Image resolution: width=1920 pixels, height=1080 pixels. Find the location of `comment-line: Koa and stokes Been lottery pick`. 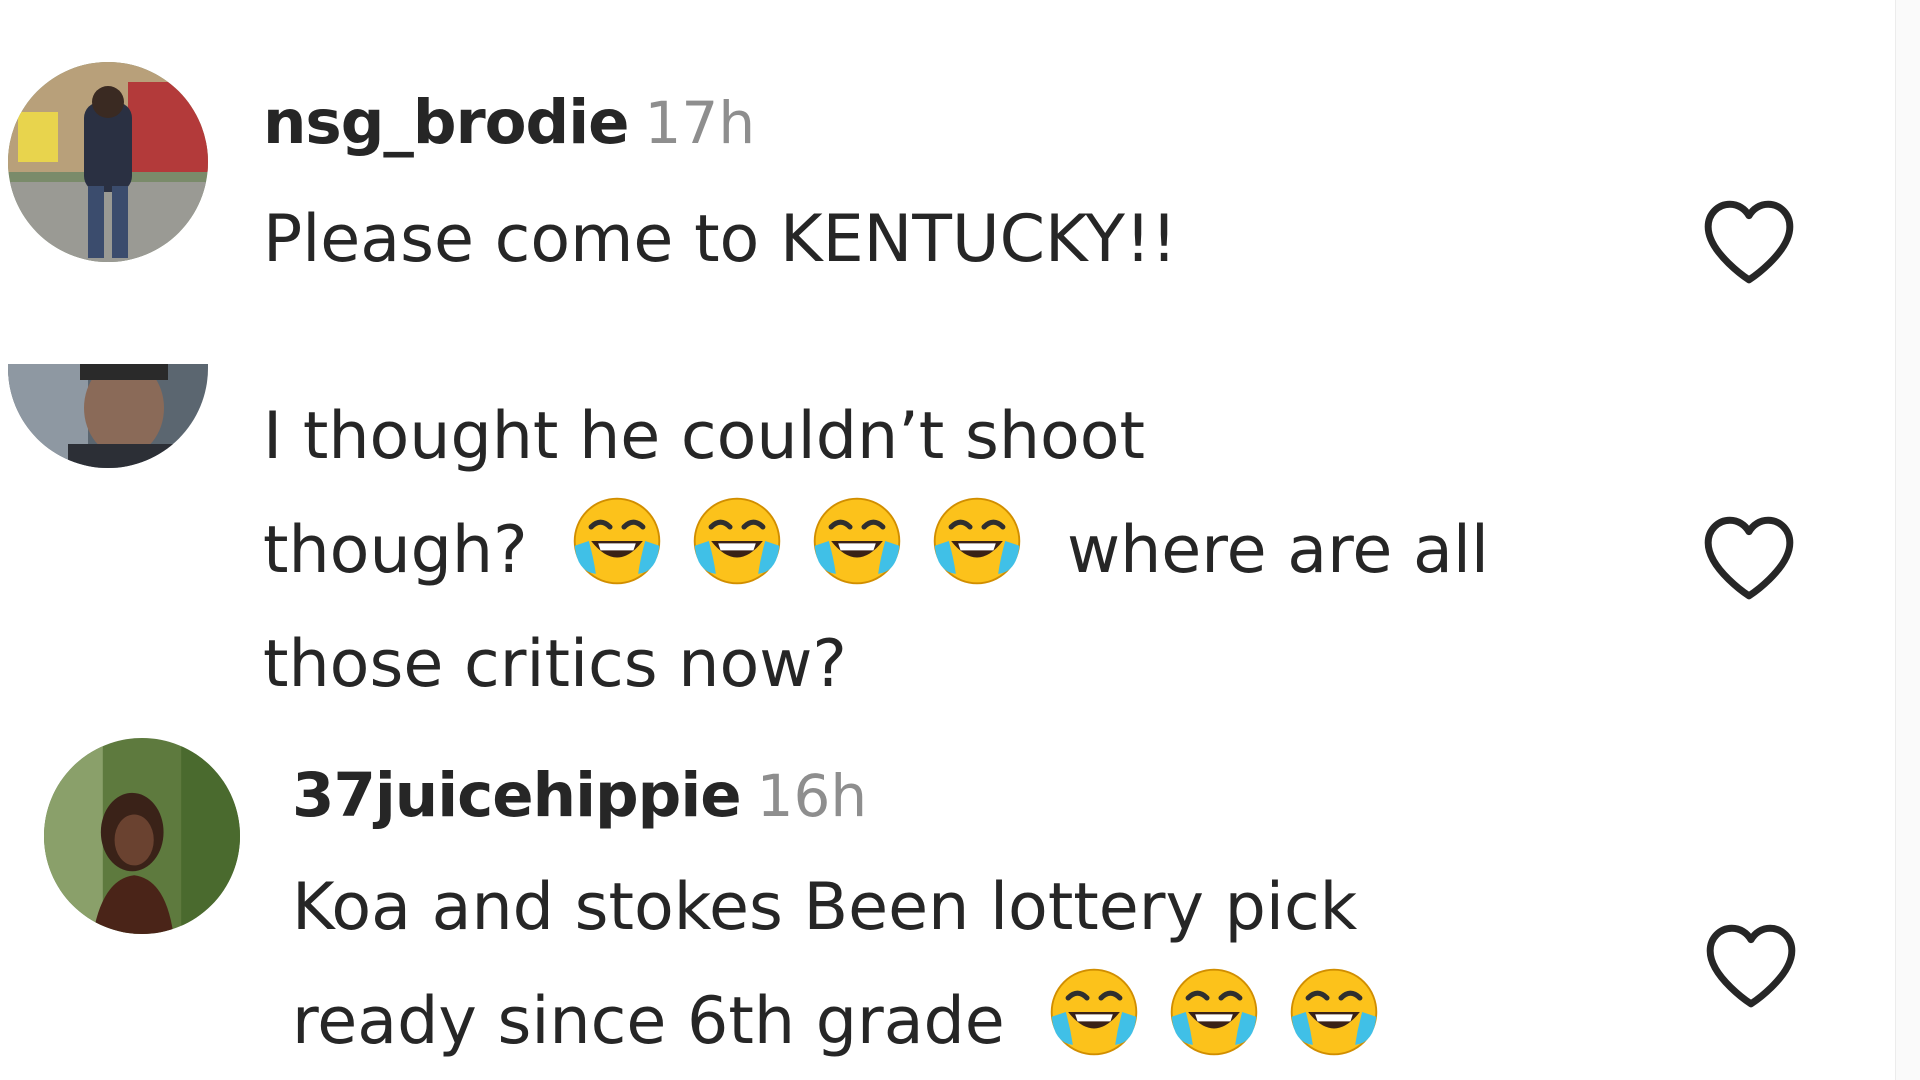

comment-line: Koa and stokes Been lottery pick is located at coordinates (825, 907).